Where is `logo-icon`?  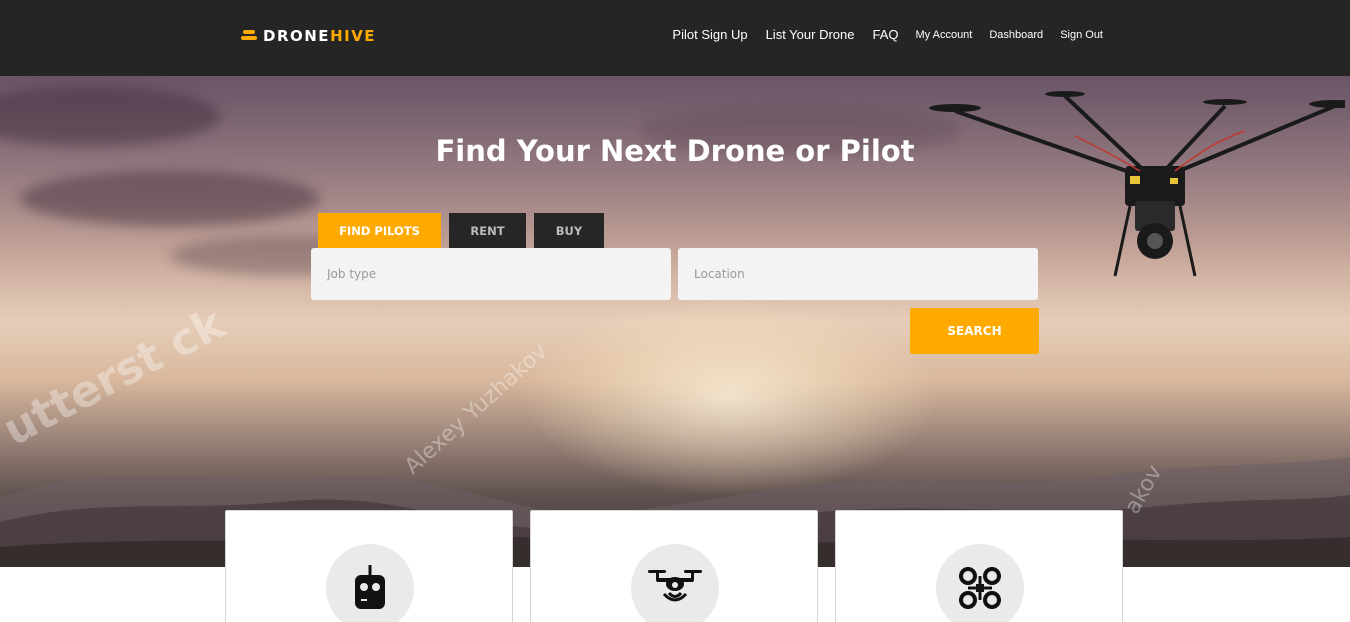 logo-icon is located at coordinates (249, 36).